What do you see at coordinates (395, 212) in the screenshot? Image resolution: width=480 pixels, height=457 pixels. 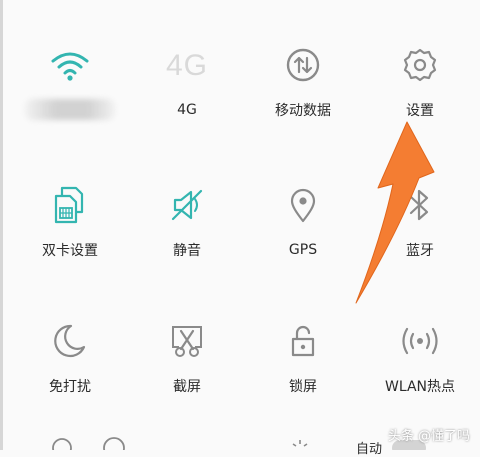 I see `annotation-arrow-icon` at bounding box center [395, 212].